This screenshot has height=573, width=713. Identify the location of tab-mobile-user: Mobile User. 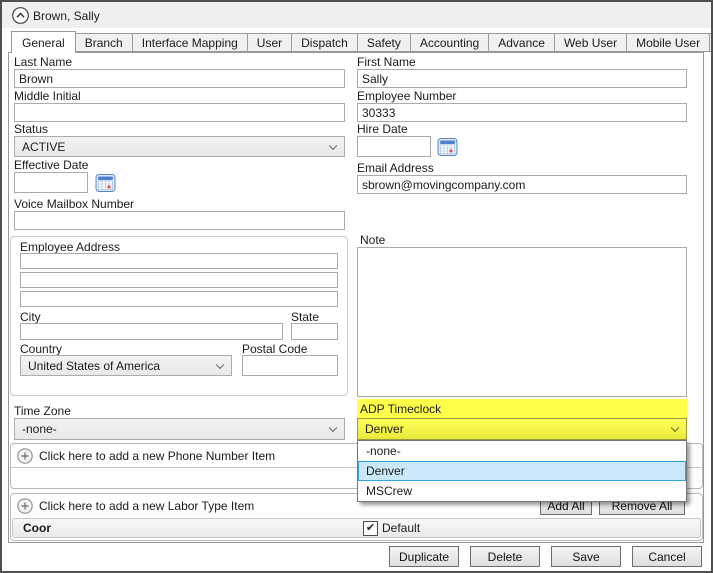
(668, 42).